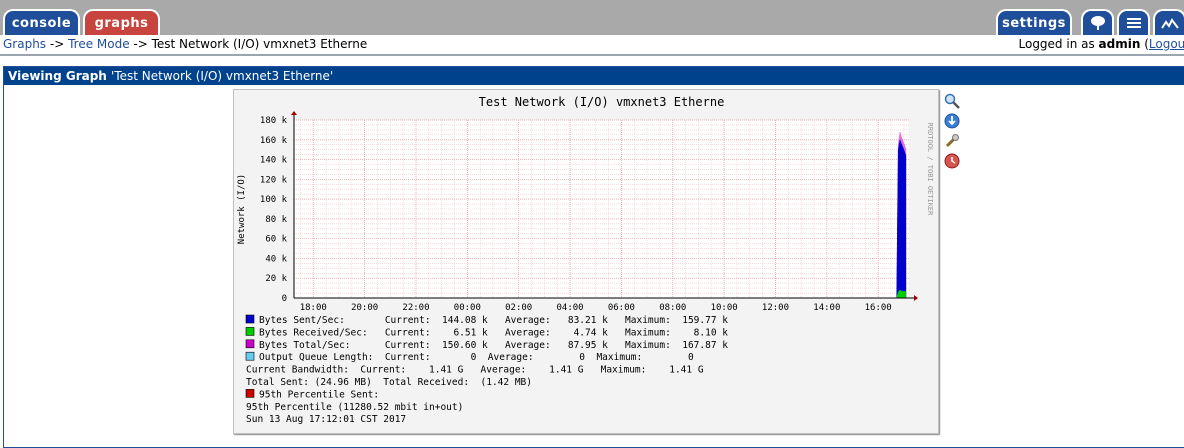 The image size is (1184, 448). I want to click on breadcrumb-current: Test Network (I/O) vmxnet3 Etherne, so click(260, 44).